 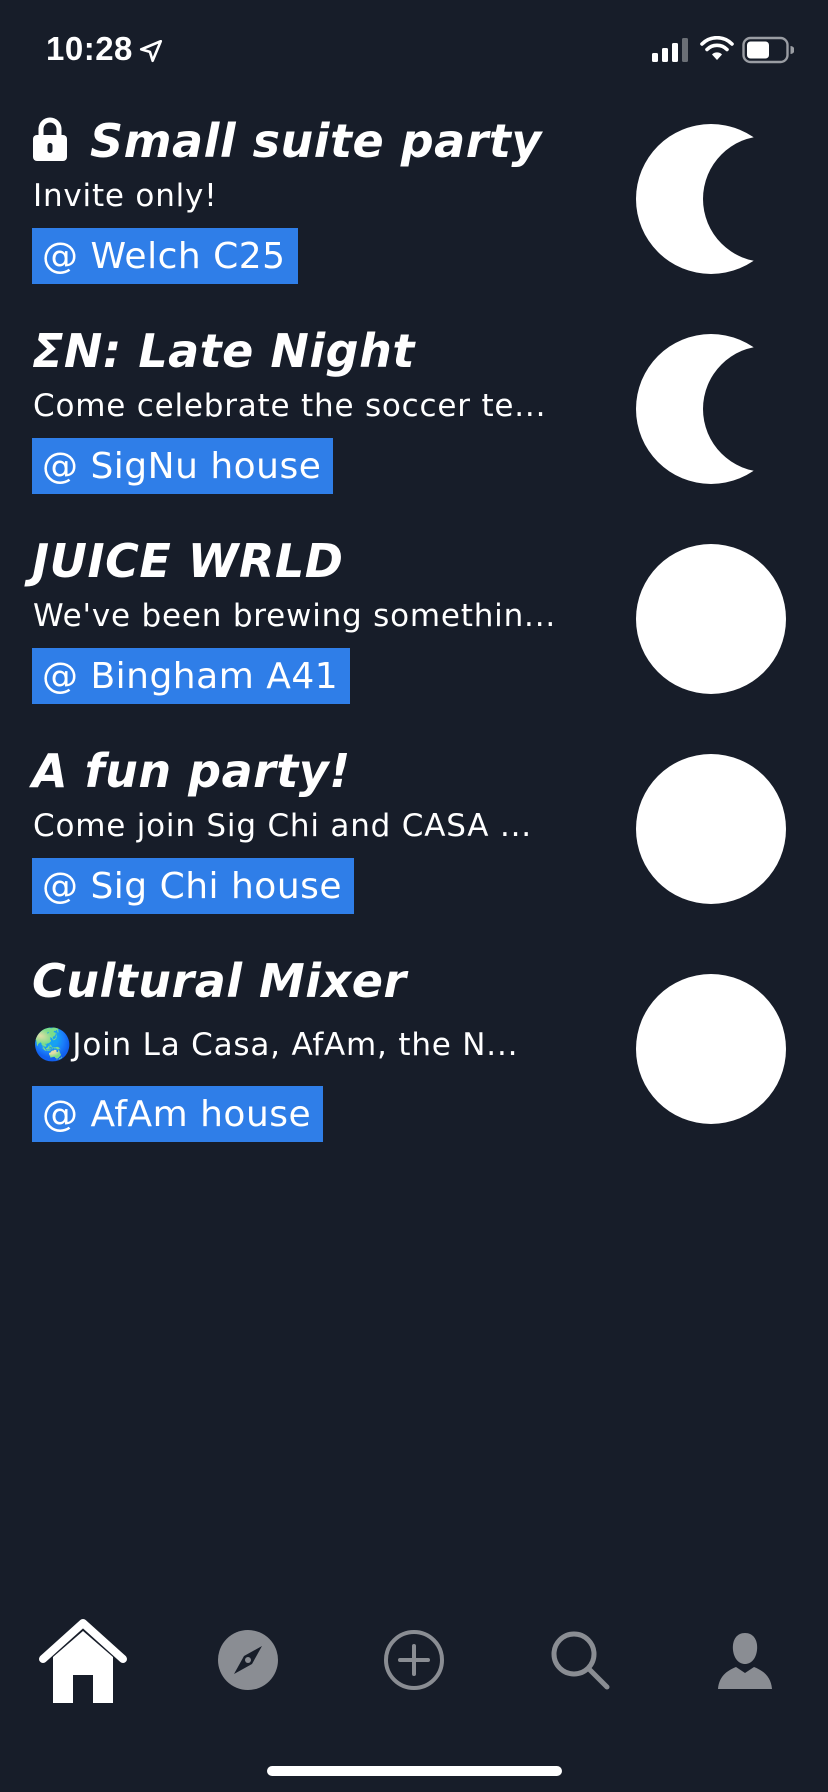 I want to click on event-title: JUICE WRLD, so click(x=188, y=561).